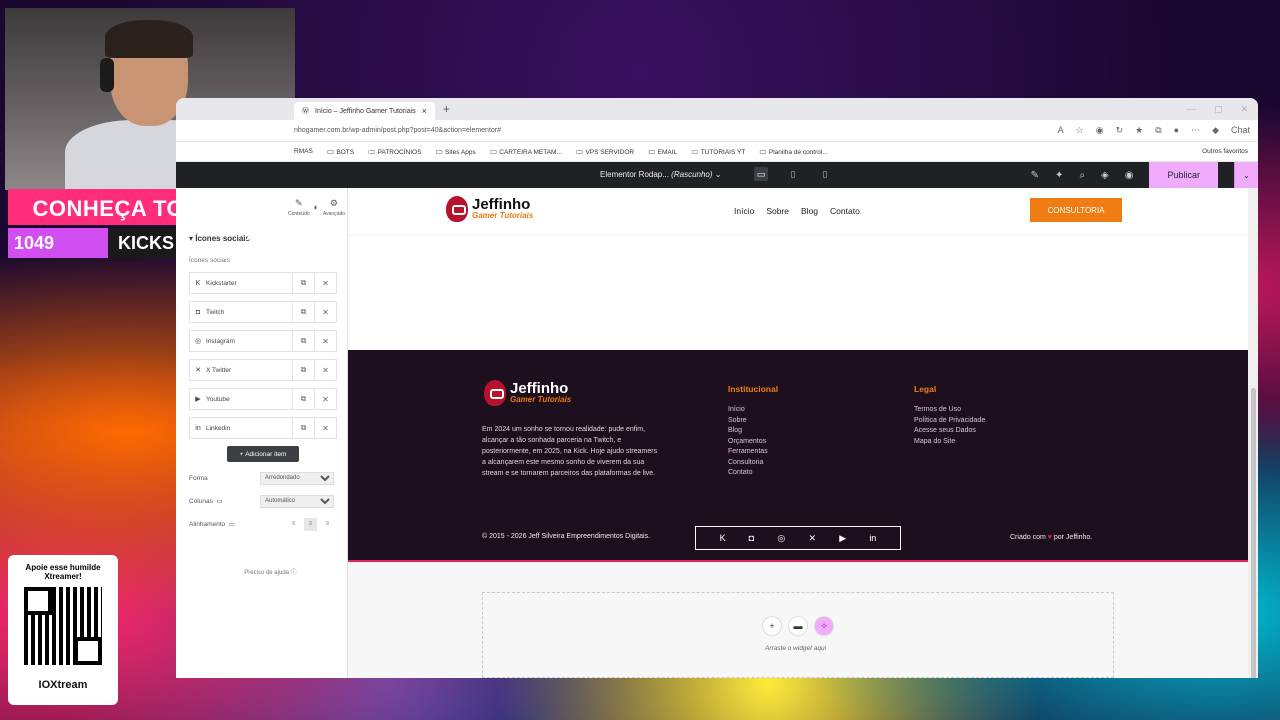 This screenshot has height=720, width=1280. I want to click on nav-link: Blog, so click(809, 211).